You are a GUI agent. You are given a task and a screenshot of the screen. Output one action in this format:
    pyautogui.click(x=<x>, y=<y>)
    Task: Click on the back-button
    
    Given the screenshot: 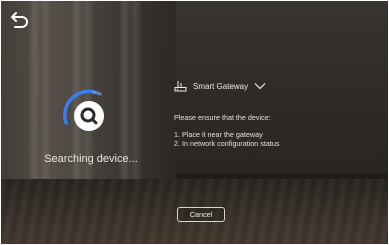 What is the action you would take?
    pyautogui.click(x=20, y=20)
    